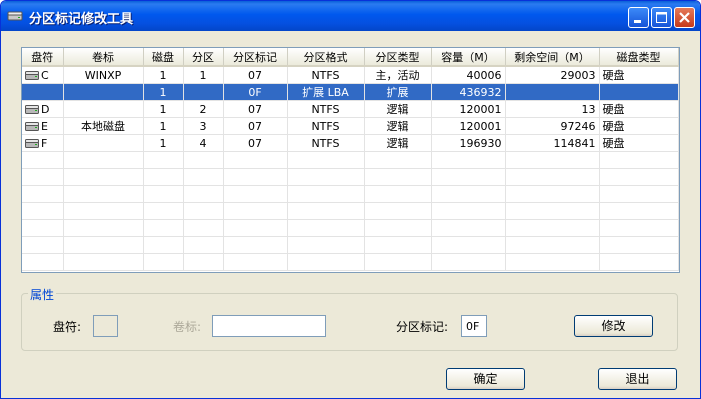  Describe the element at coordinates (552, 143) in the screenshot. I see `cell-free: 114841` at that location.